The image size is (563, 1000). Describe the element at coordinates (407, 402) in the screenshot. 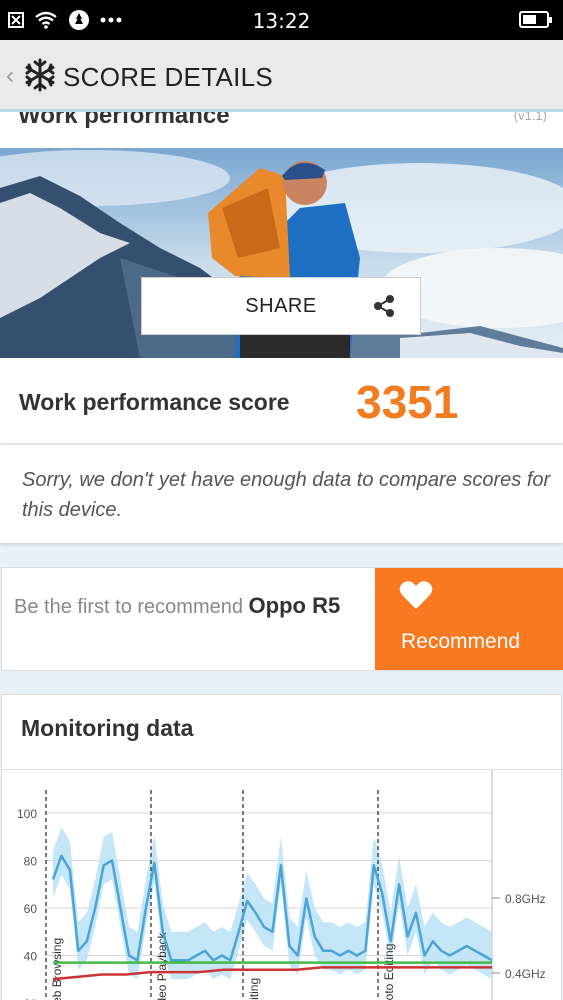

I see `score-value: 3351` at that location.